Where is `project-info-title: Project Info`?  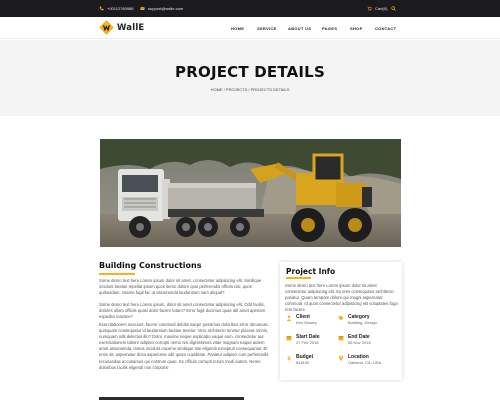
project-info-title: Project Info is located at coordinates (311, 271).